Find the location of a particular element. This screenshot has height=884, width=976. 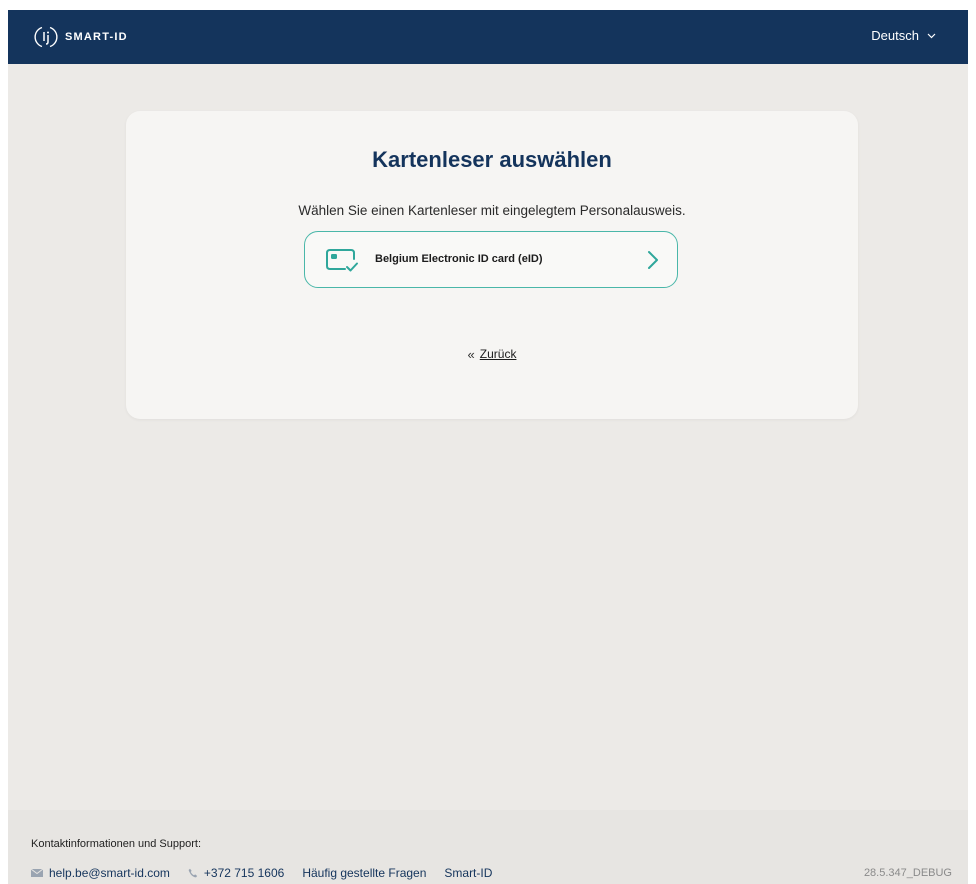

smart-id-logo: SMART-ID is located at coordinates (80, 37).